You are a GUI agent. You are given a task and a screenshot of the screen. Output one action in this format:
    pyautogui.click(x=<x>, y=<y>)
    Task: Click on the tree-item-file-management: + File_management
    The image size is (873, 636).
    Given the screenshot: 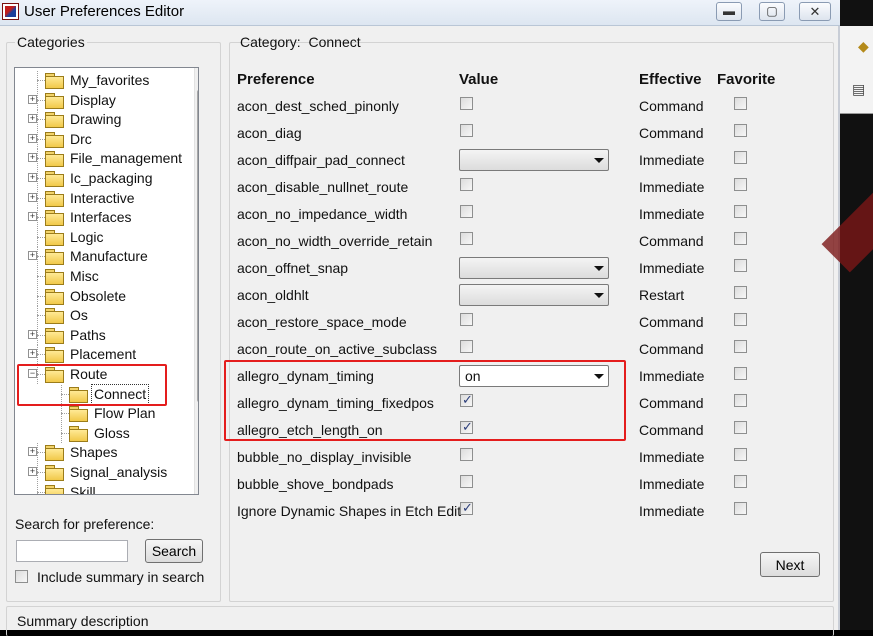 What is the action you would take?
    pyautogui.click(x=104, y=159)
    